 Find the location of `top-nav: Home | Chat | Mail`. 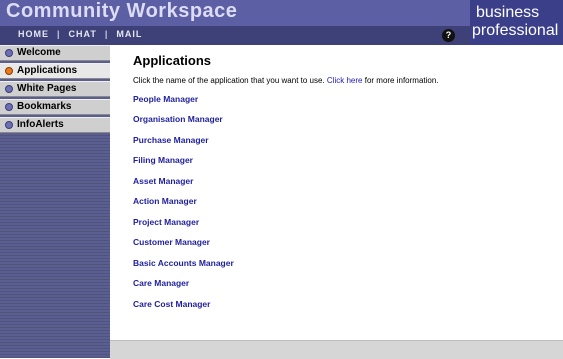

top-nav: Home | Chat | Mail is located at coordinates (80, 34).